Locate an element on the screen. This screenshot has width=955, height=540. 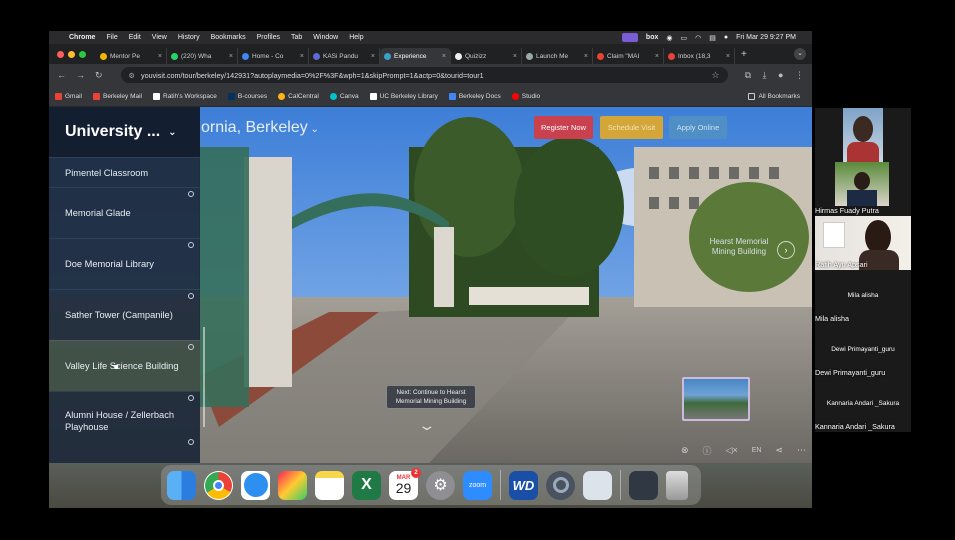
site-info-icon: ⚙ is located at coordinates (132, 75).